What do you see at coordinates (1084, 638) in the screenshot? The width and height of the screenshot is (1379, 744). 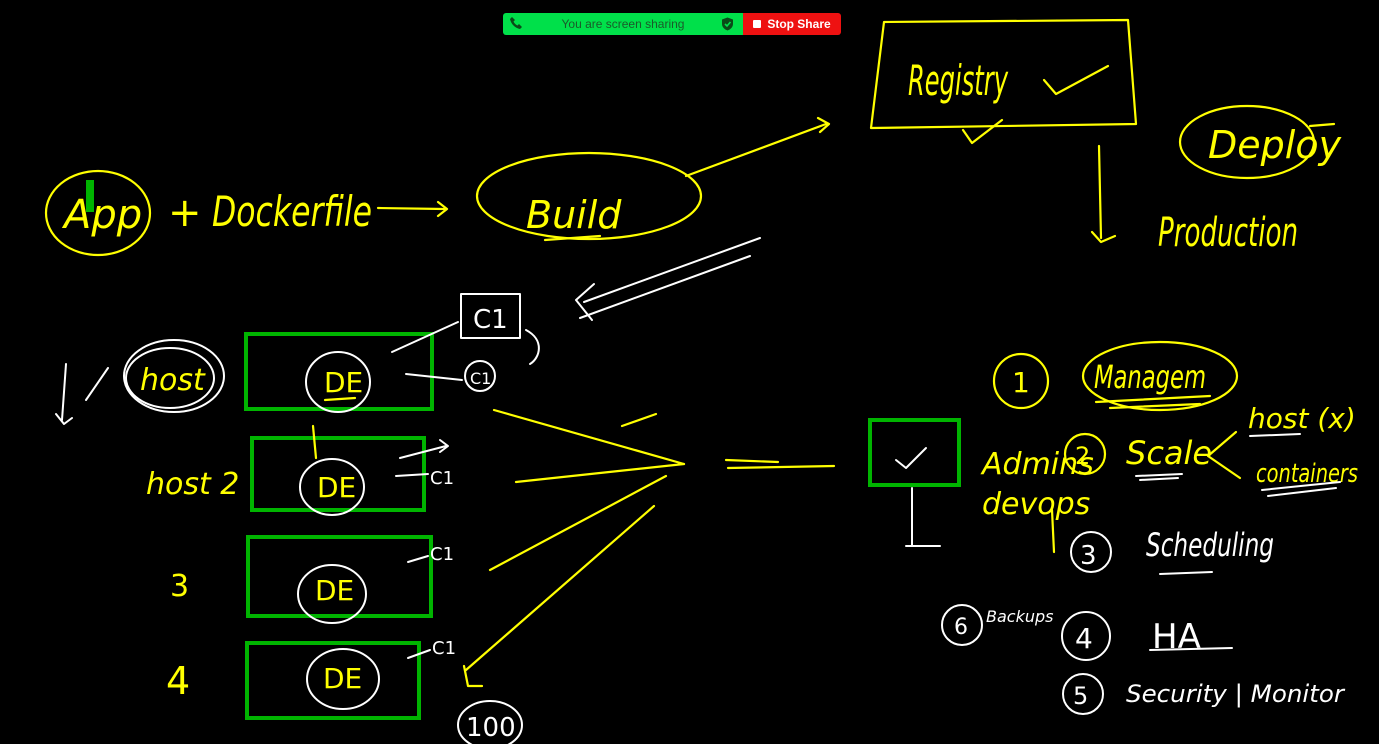 I see `item-4-number: 4` at bounding box center [1084, 638].